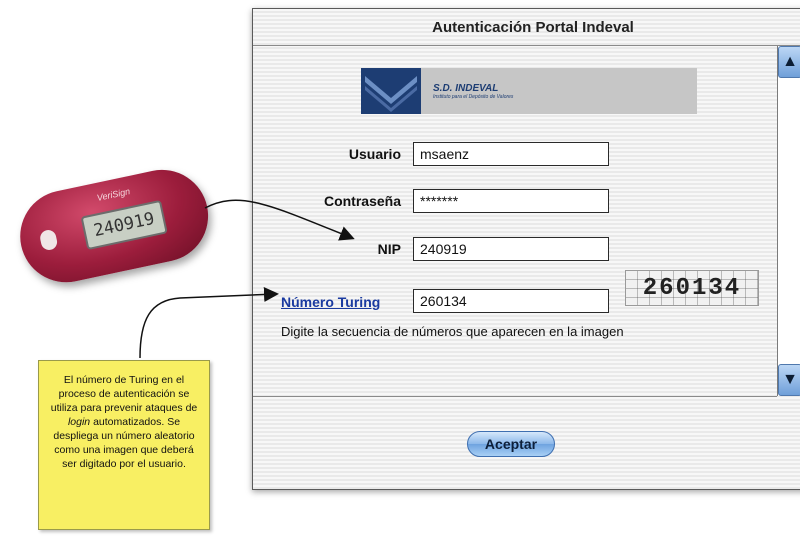 This screenshot has width=800, height=540. I want to click on window-title: Autenticación Portal Indeval, so click(526, 27).